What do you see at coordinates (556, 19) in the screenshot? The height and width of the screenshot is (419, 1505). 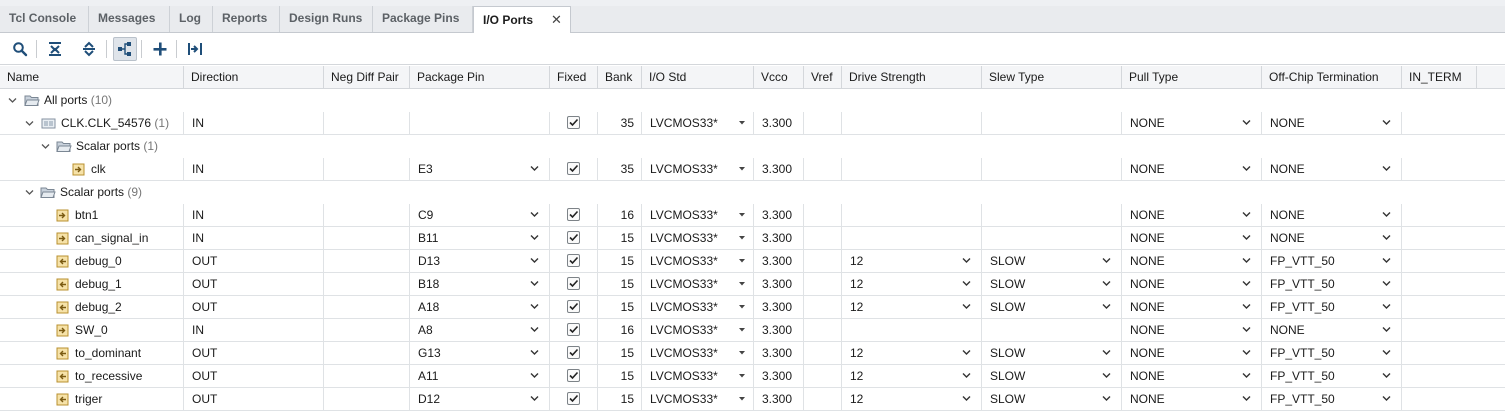 I see `close-icon: ✕` at bounding box center [556, 19].